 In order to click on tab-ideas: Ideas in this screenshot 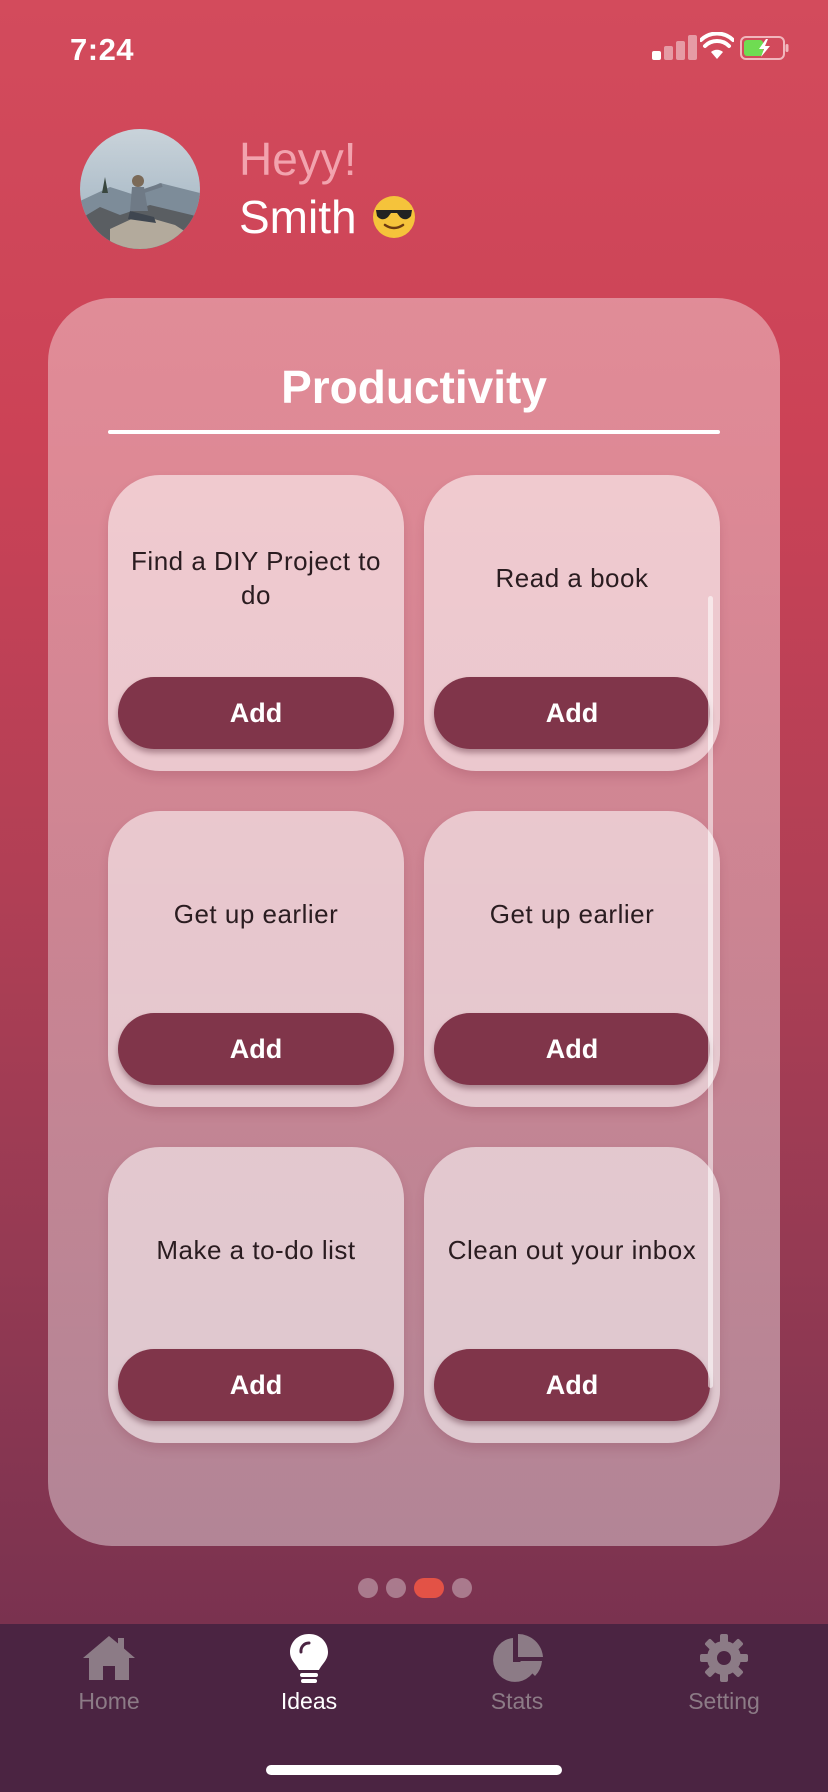, I will do `click(309, 1674)`.